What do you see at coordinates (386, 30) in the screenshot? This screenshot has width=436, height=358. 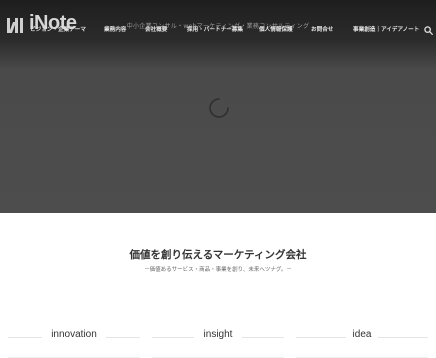 I see `nav-item-idea-note: 事業創造｜アイデアノート` at bounding box center [386, 30].